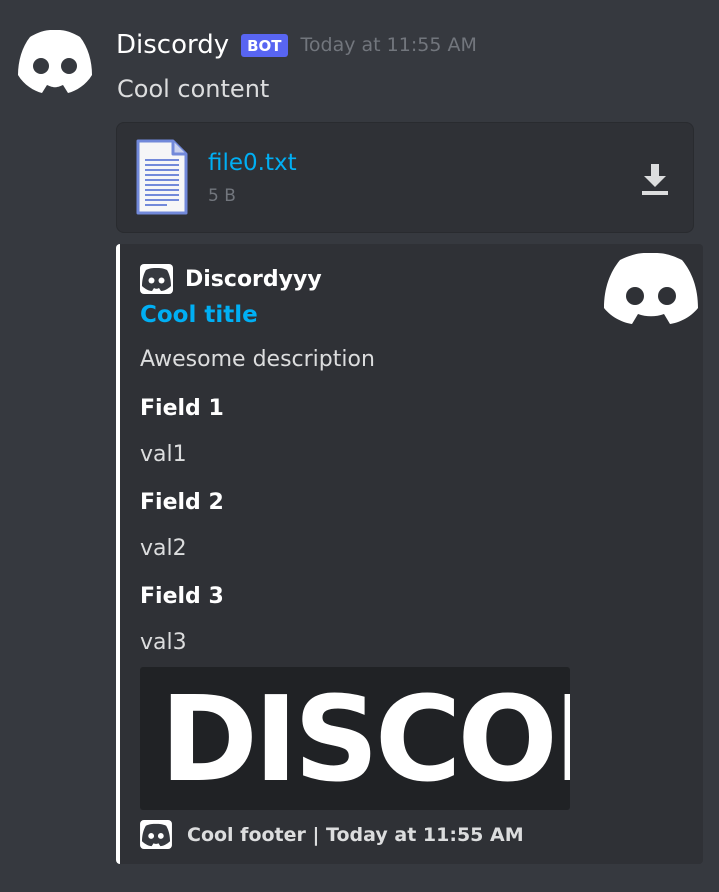  I want to click on embed-image-wordmark: DISCOR, so click(365, 739).